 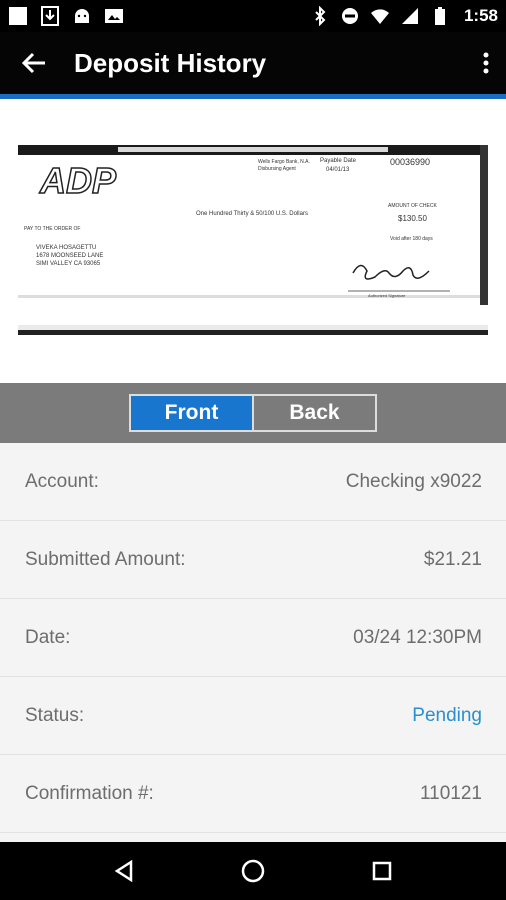 I want to click on side-toggle: Front Back, so click(x=253, y=413).